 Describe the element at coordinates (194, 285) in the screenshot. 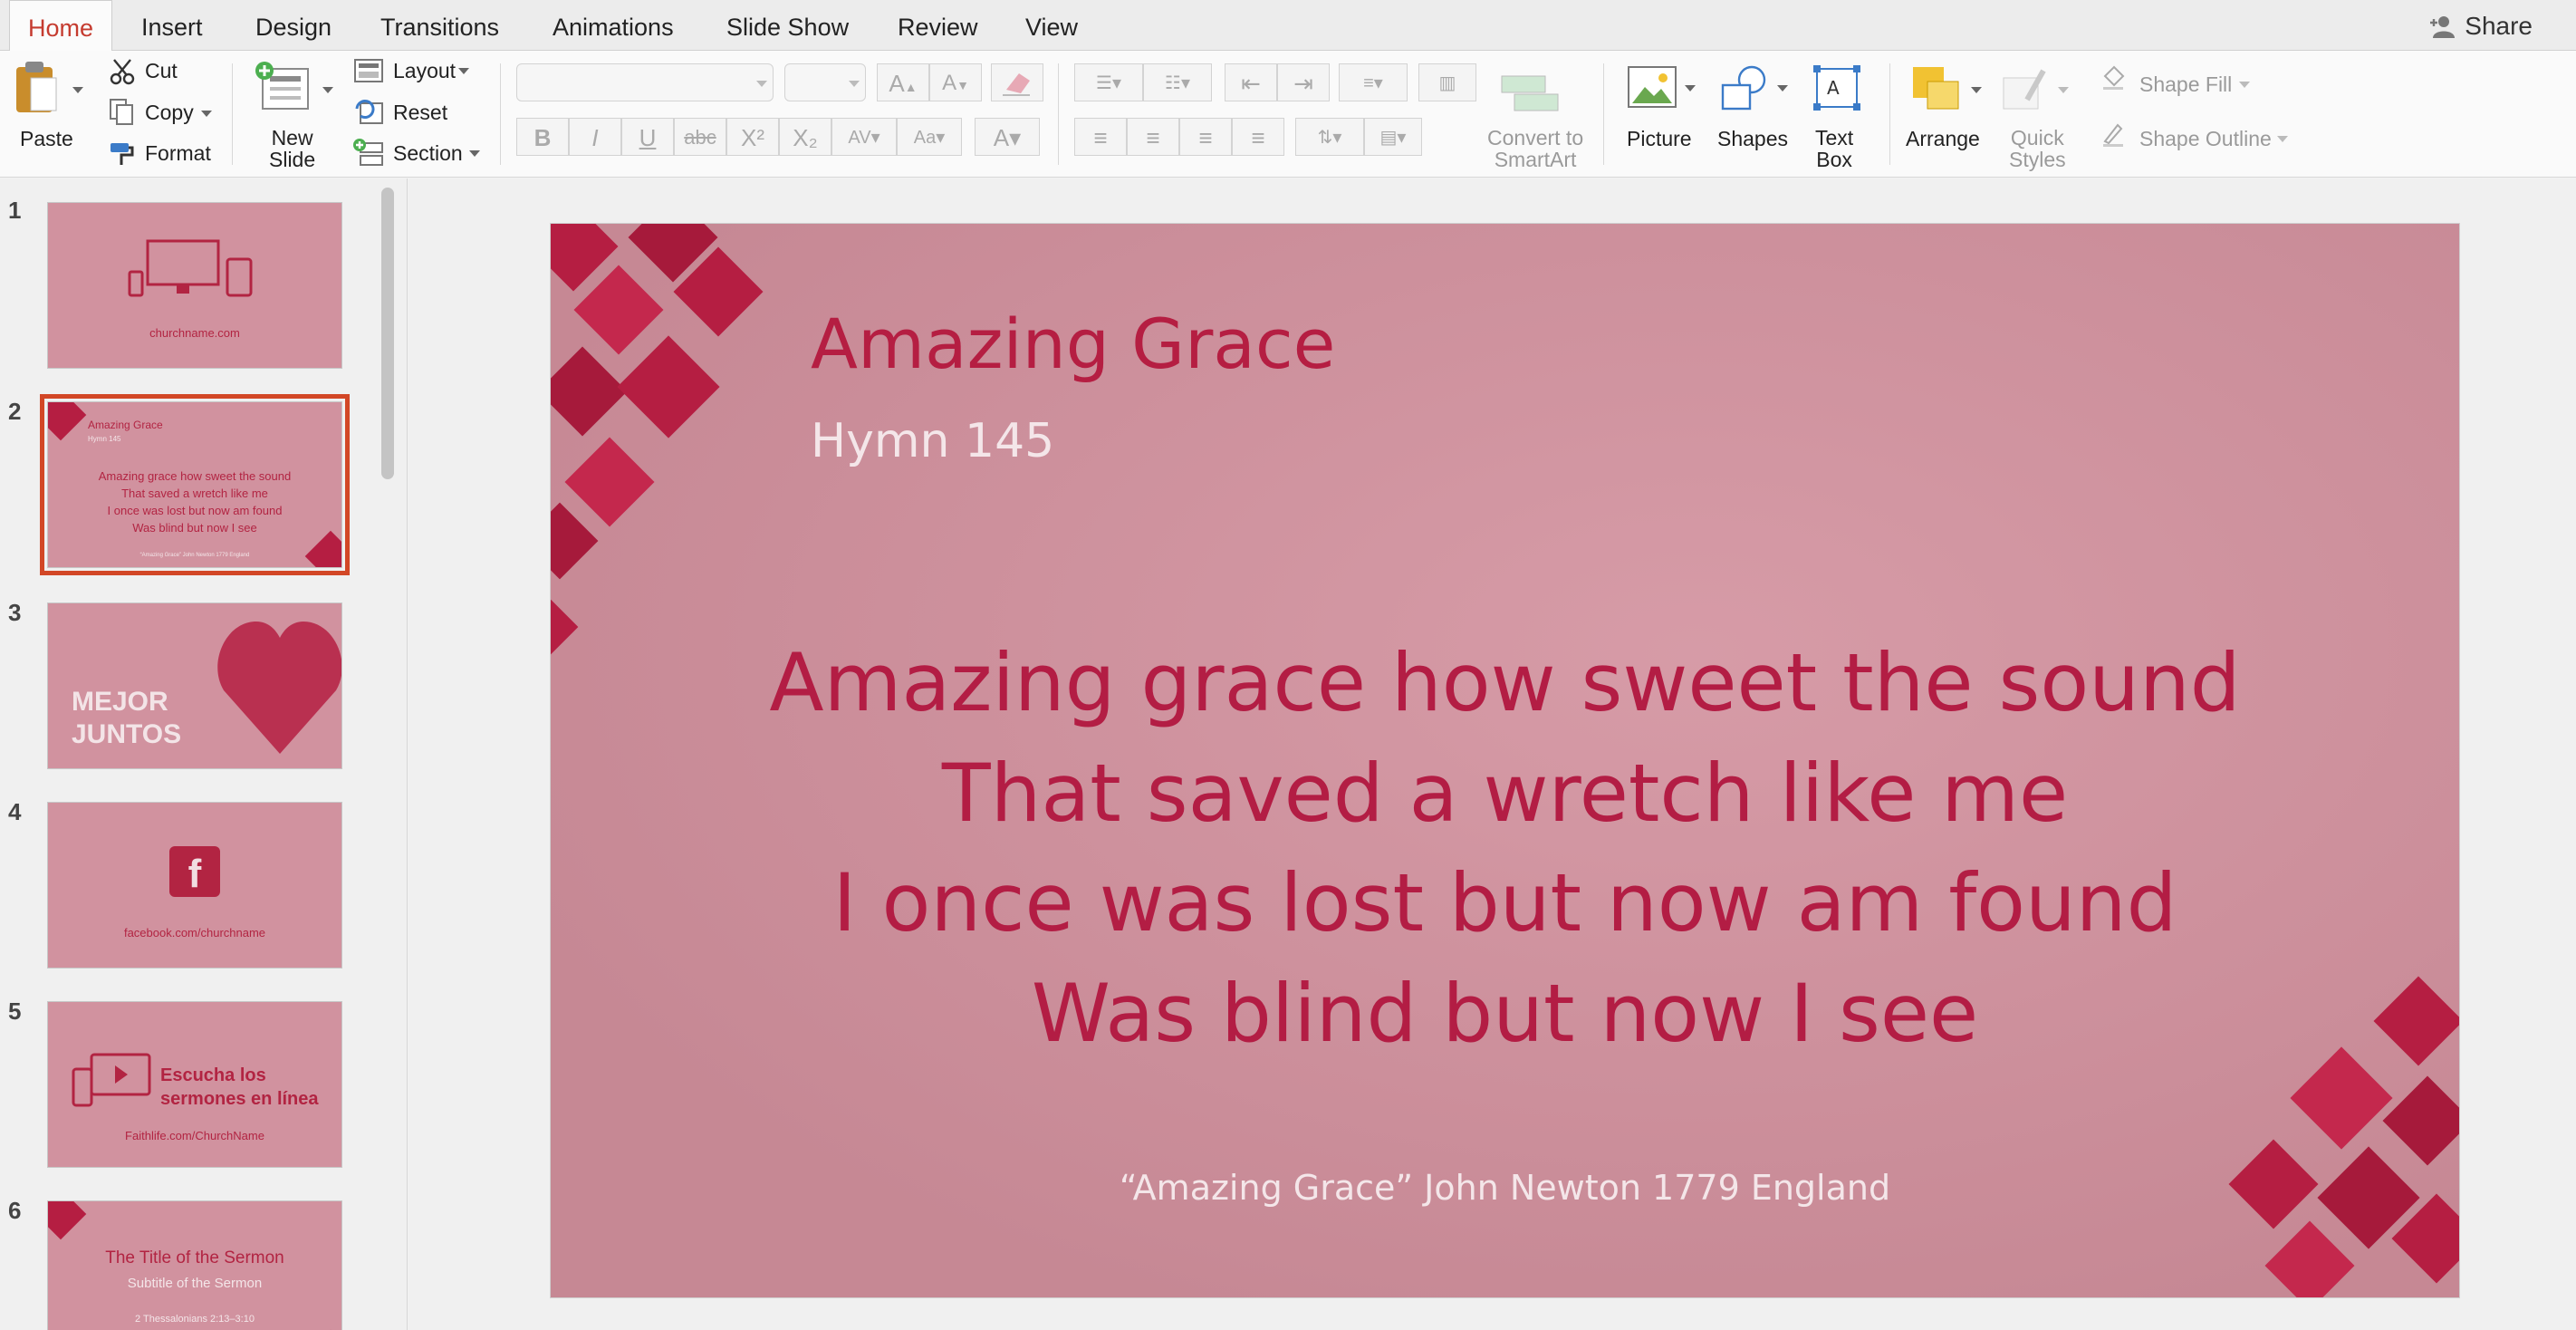

I see `slide-thumbnail-1: churchname.com` at that location.